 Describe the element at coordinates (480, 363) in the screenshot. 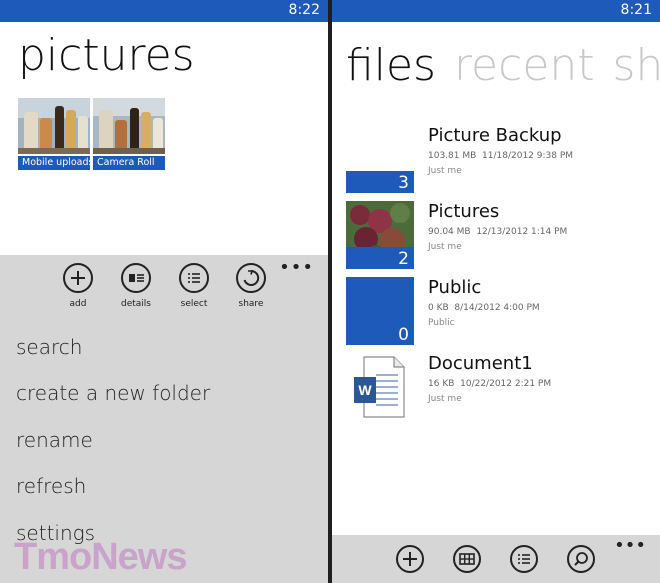

I see `file-name: Document1` at that location.